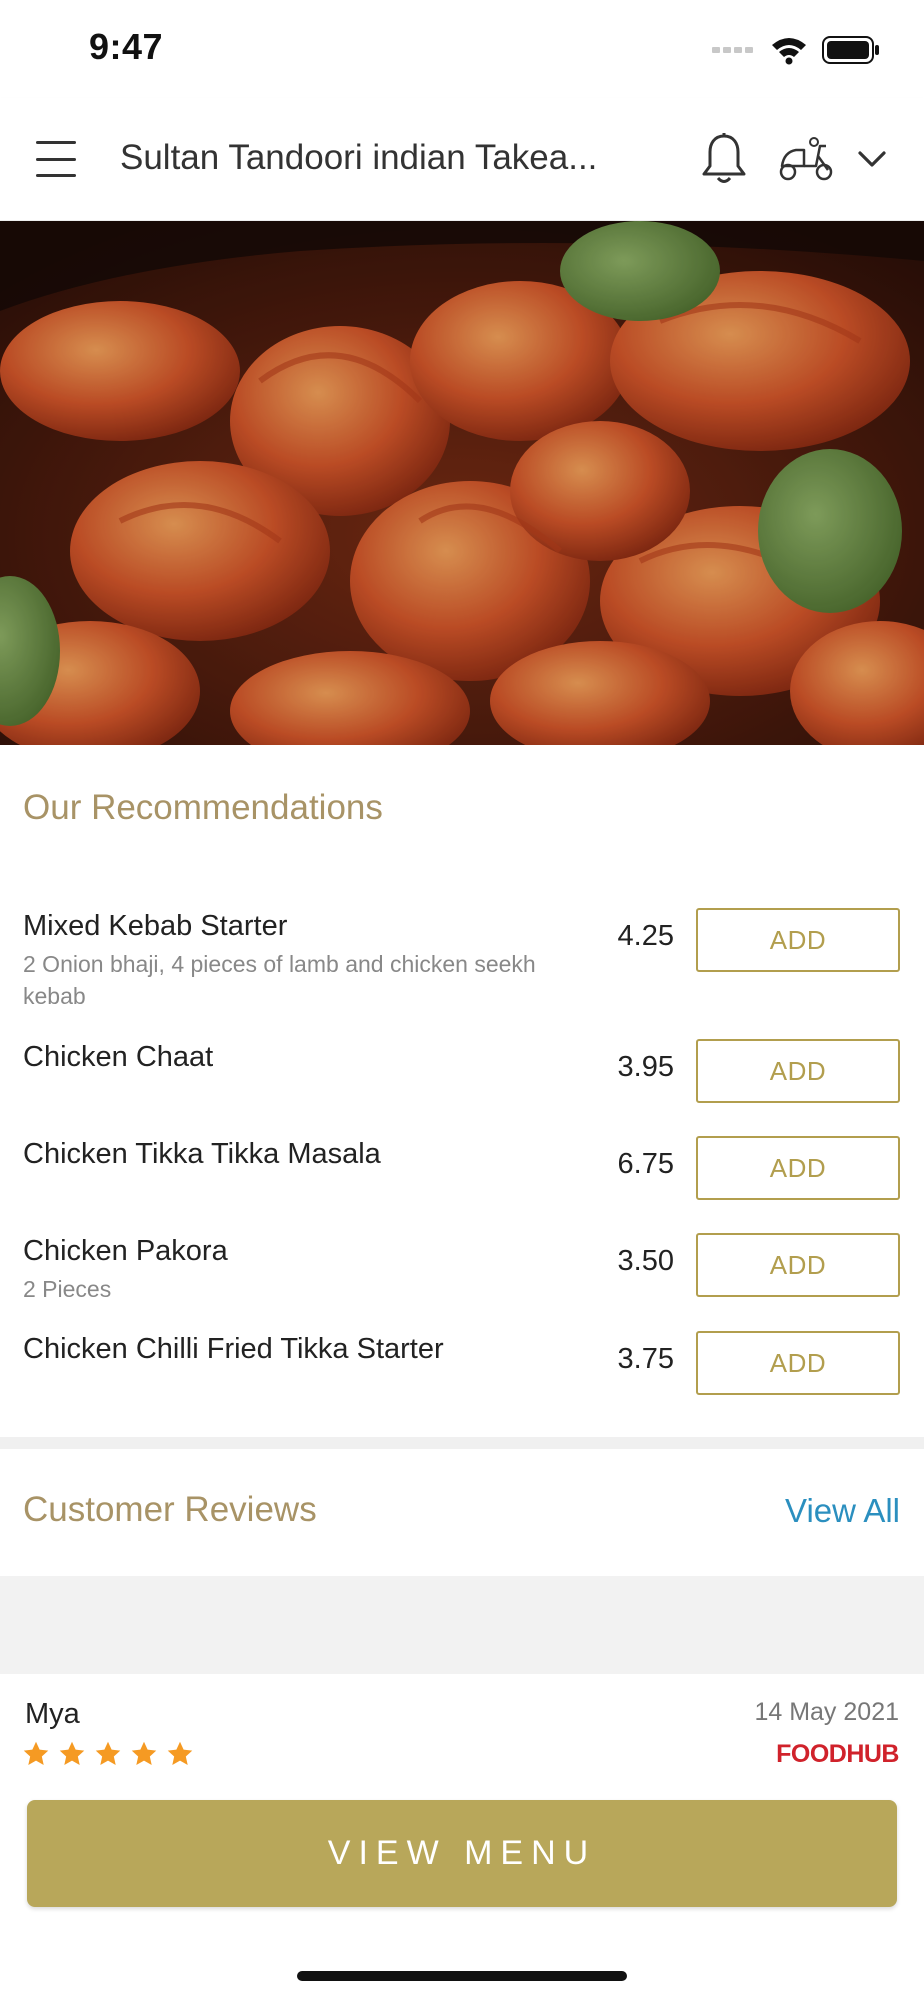 This screenshot has height=2000, width=924. I want to click on item-price: 3.95, so click(645, 1067).